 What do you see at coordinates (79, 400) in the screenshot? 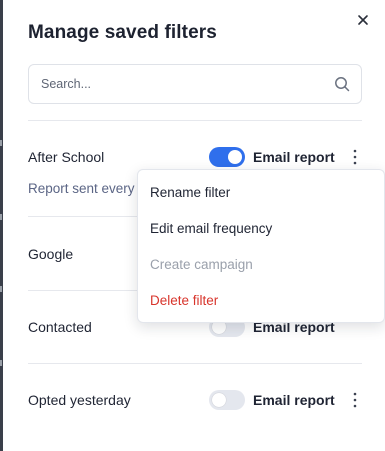
I see `filter-name-opted-yesterday: Opted yesterday` at bounding box center [79, 400].